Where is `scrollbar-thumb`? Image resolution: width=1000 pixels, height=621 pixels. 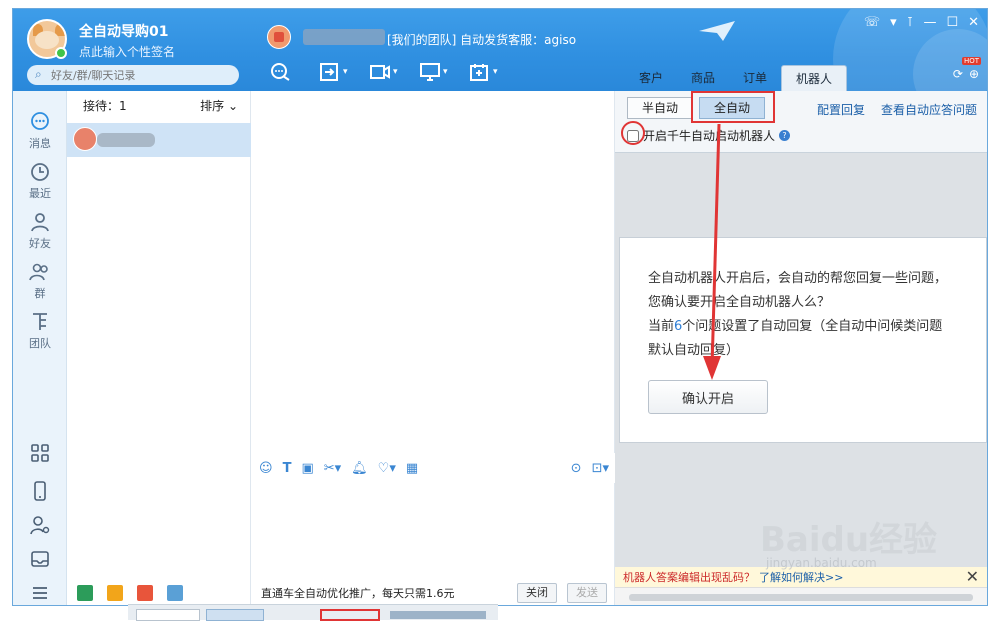
scrollbar-thumb is located at coordinates (801, 597).